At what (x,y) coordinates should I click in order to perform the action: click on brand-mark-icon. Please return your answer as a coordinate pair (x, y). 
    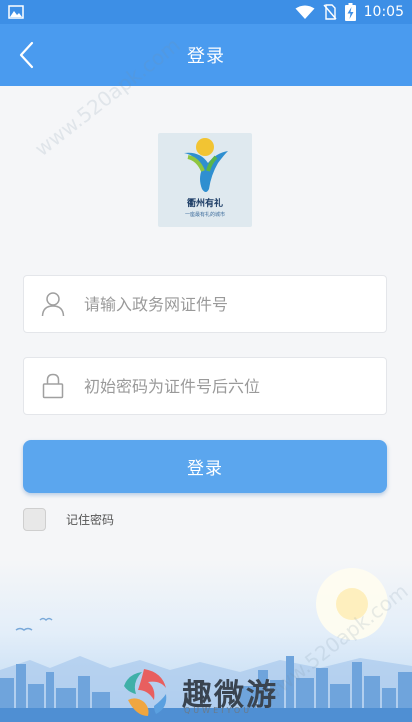
    Looking at the image, I should click on (145, 692).